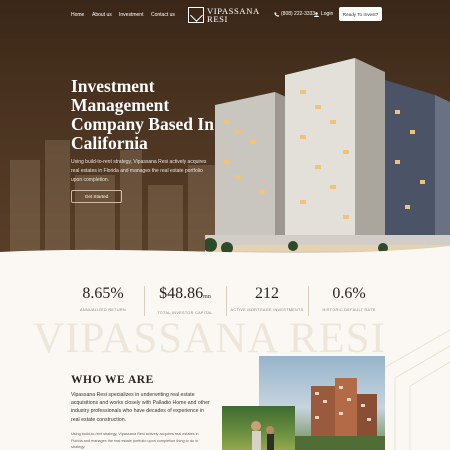  Describe the element at coordinates (218, 19) in the screenshot. I see `logo-line-2: RESI` at that location.